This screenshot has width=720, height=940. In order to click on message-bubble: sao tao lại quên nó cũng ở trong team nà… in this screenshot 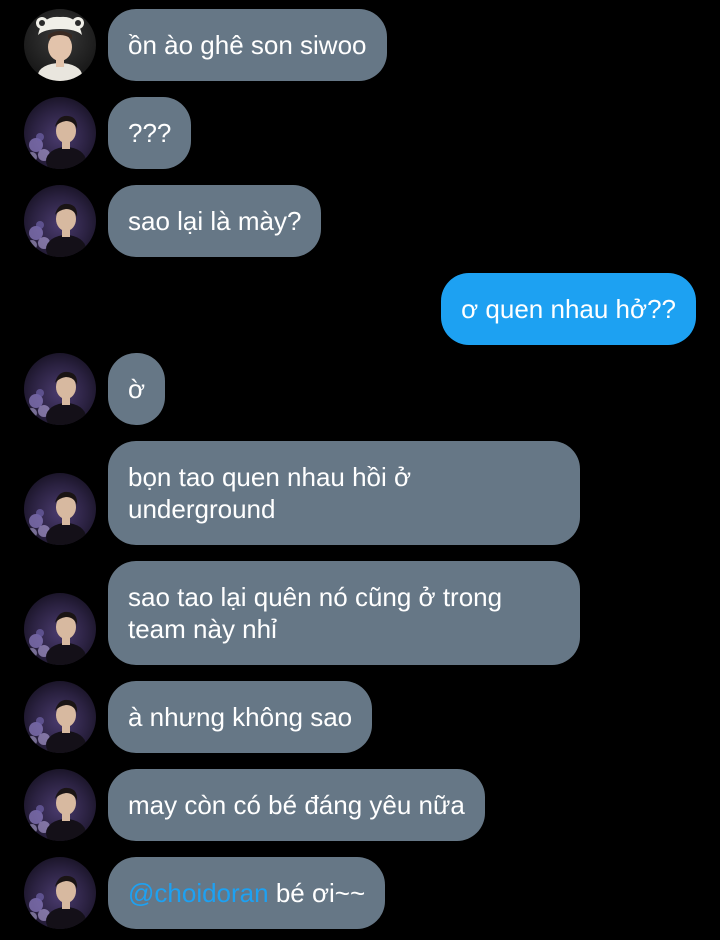, I will do `click(344, 613)`.